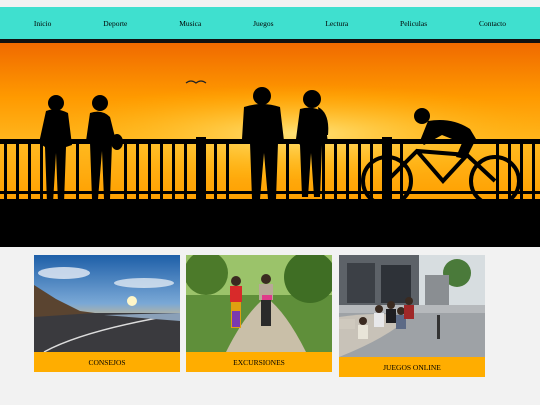 This screenshot has height=405, width=540. What do you see at coordinates (190, 23) in the screenshot?
I see `nav-item-musica: Musica` at bounding box center [190, 23].